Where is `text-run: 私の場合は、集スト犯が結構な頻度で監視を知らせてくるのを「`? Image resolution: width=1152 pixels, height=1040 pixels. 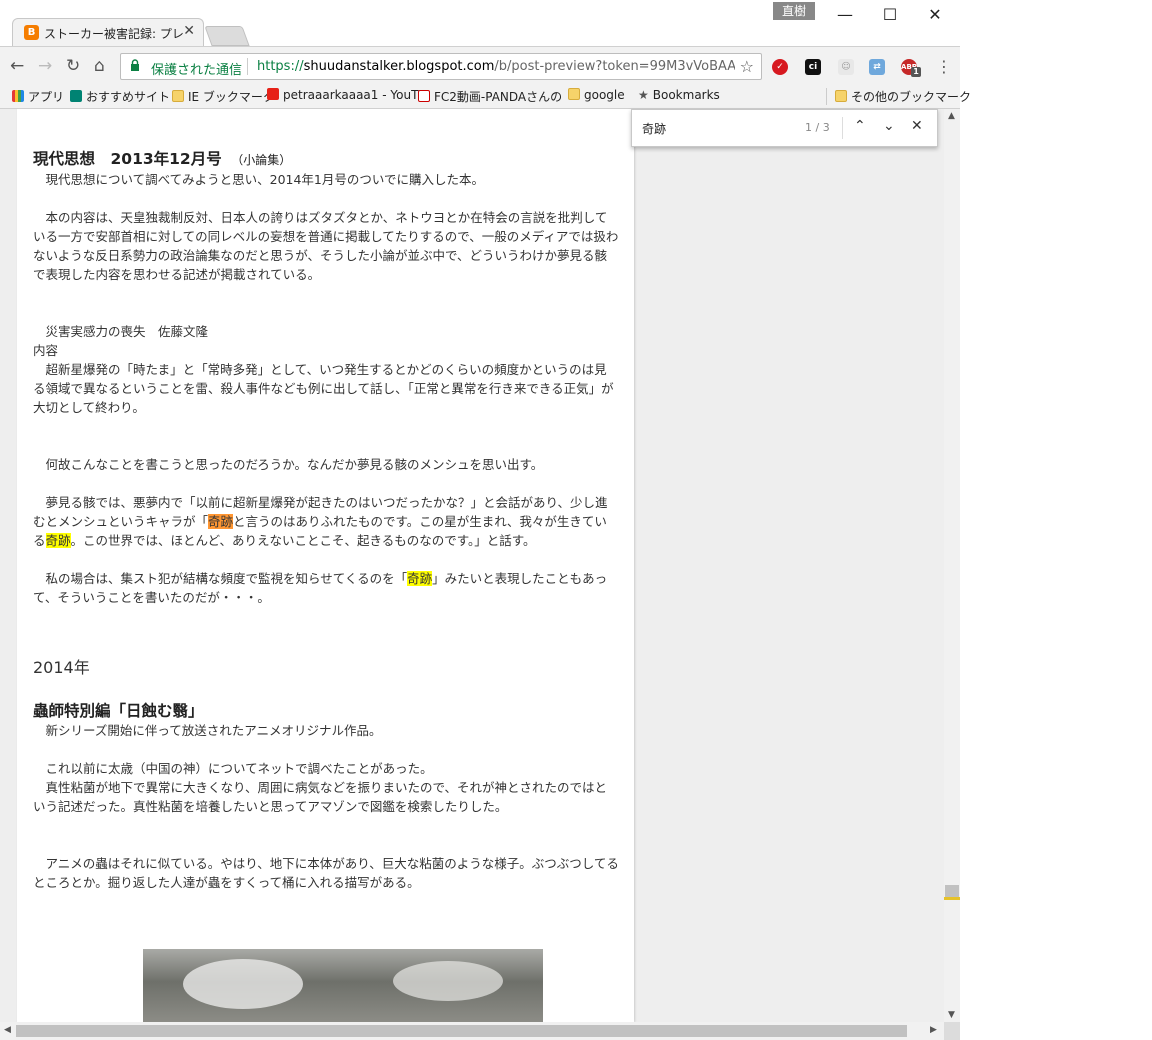
text-run: 私の場合は、集スト犯が結構な頻度で監視を知らせてくるのを「 is located at coordinates (220, 578).